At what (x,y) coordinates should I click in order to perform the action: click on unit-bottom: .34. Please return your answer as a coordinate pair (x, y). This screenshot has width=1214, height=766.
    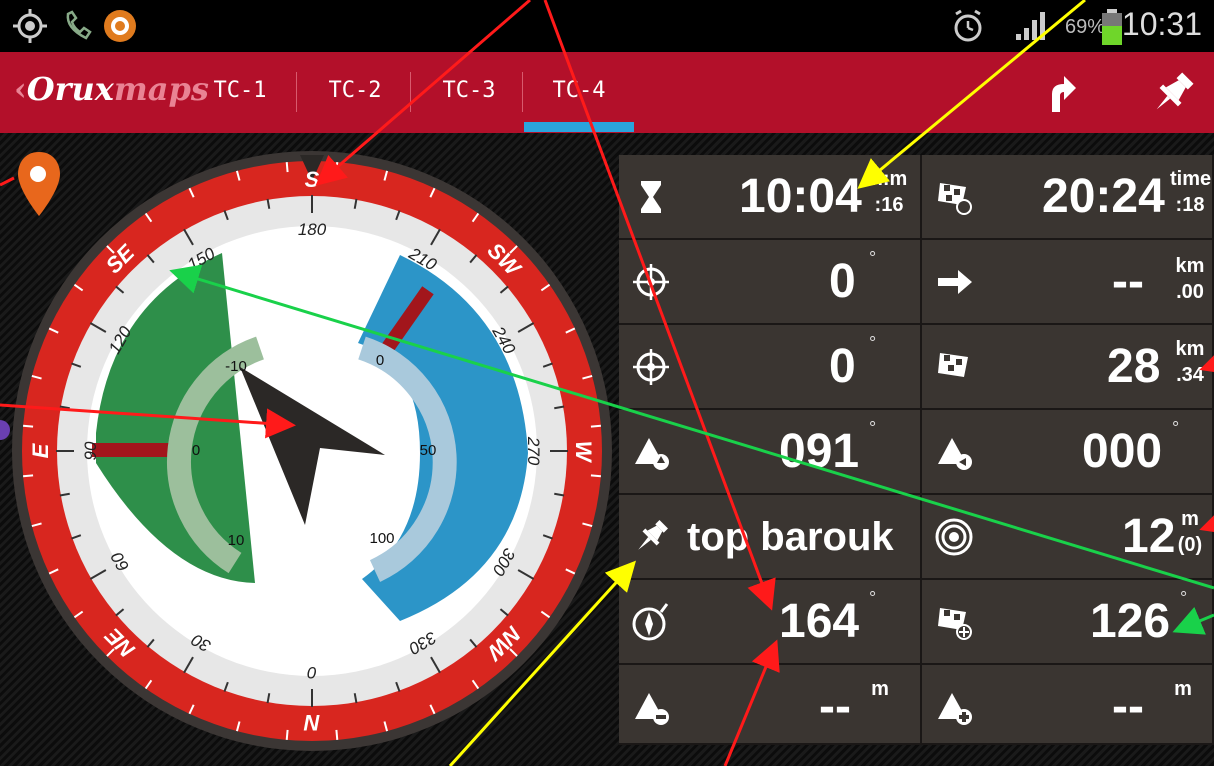
    Looking at the image, I should click on (1190, 375).